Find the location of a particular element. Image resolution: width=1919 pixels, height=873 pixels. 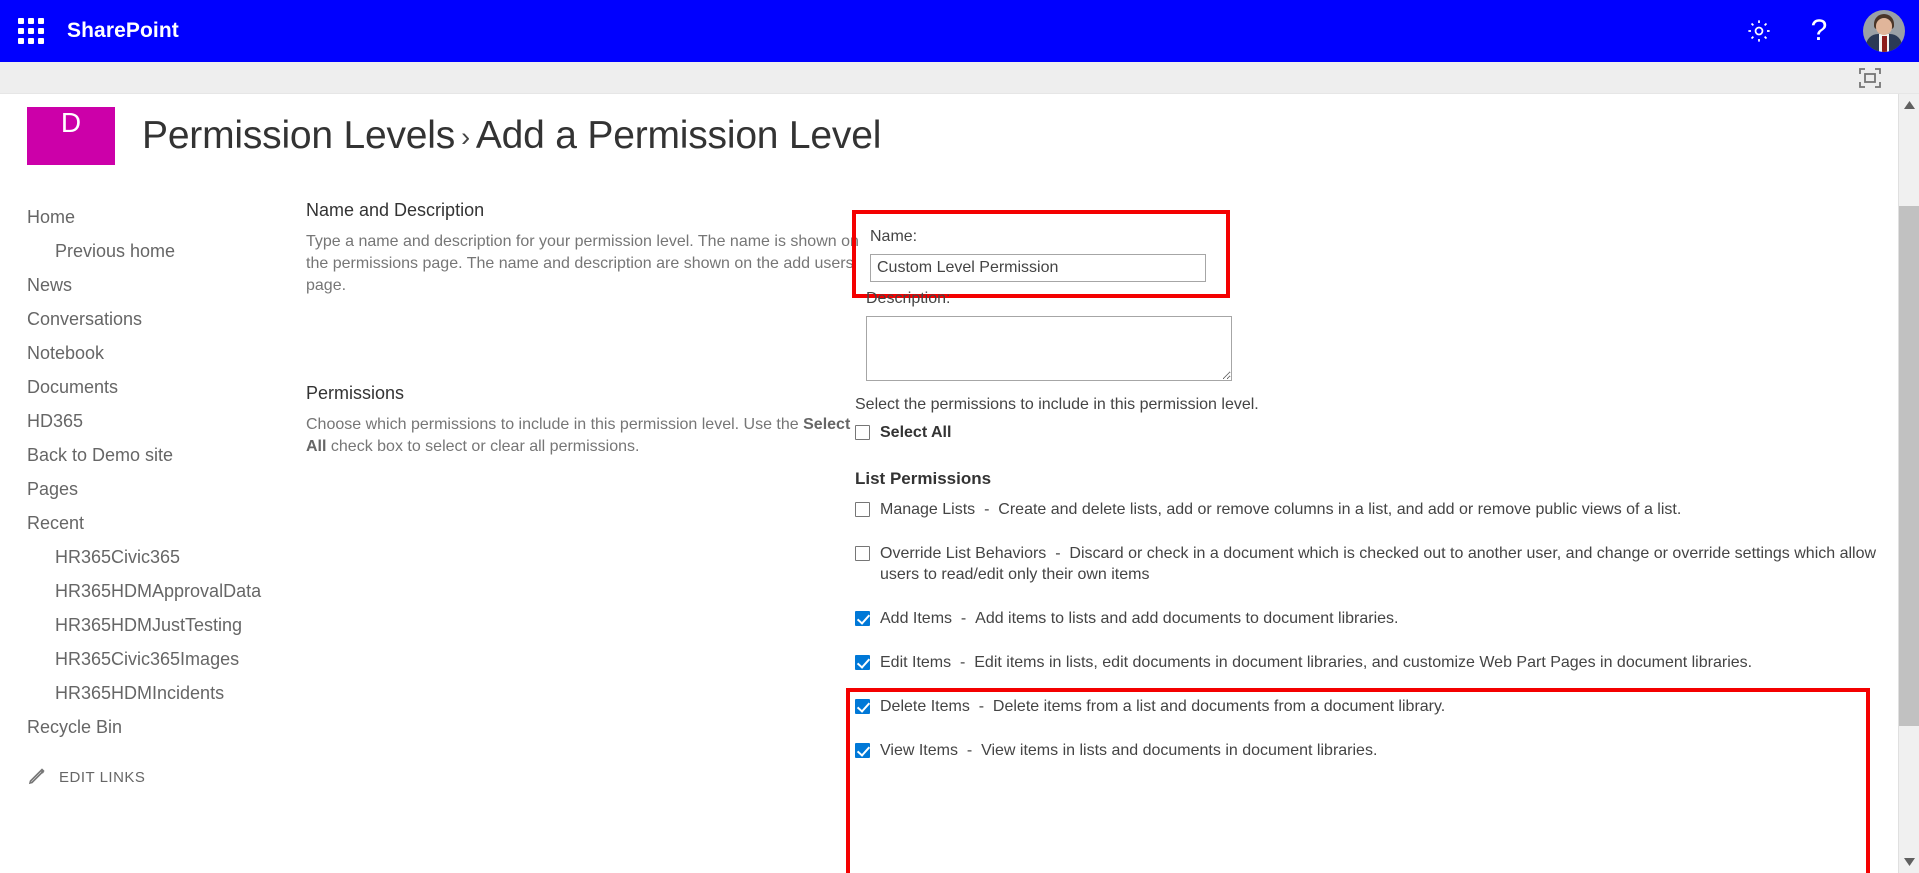

suite-header: SharePoint ? is located at coordinates (959, 31).